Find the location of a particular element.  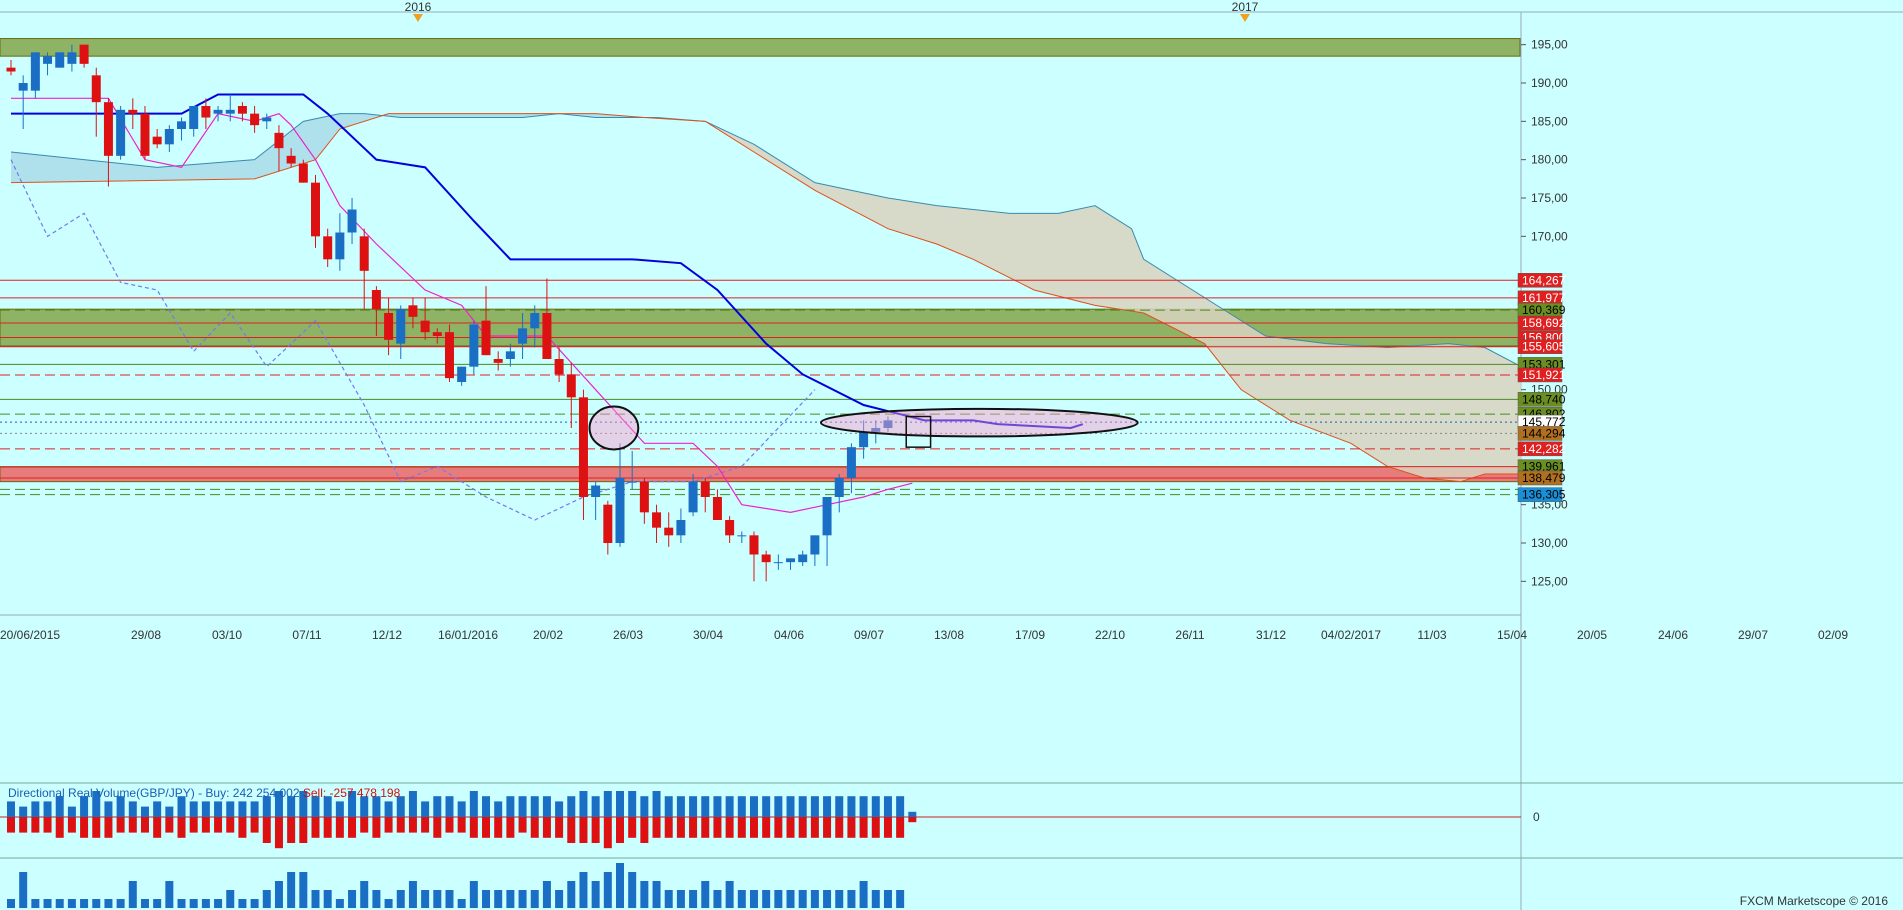

x-axis-label: 03/10 is located at coordinates (227, 635).